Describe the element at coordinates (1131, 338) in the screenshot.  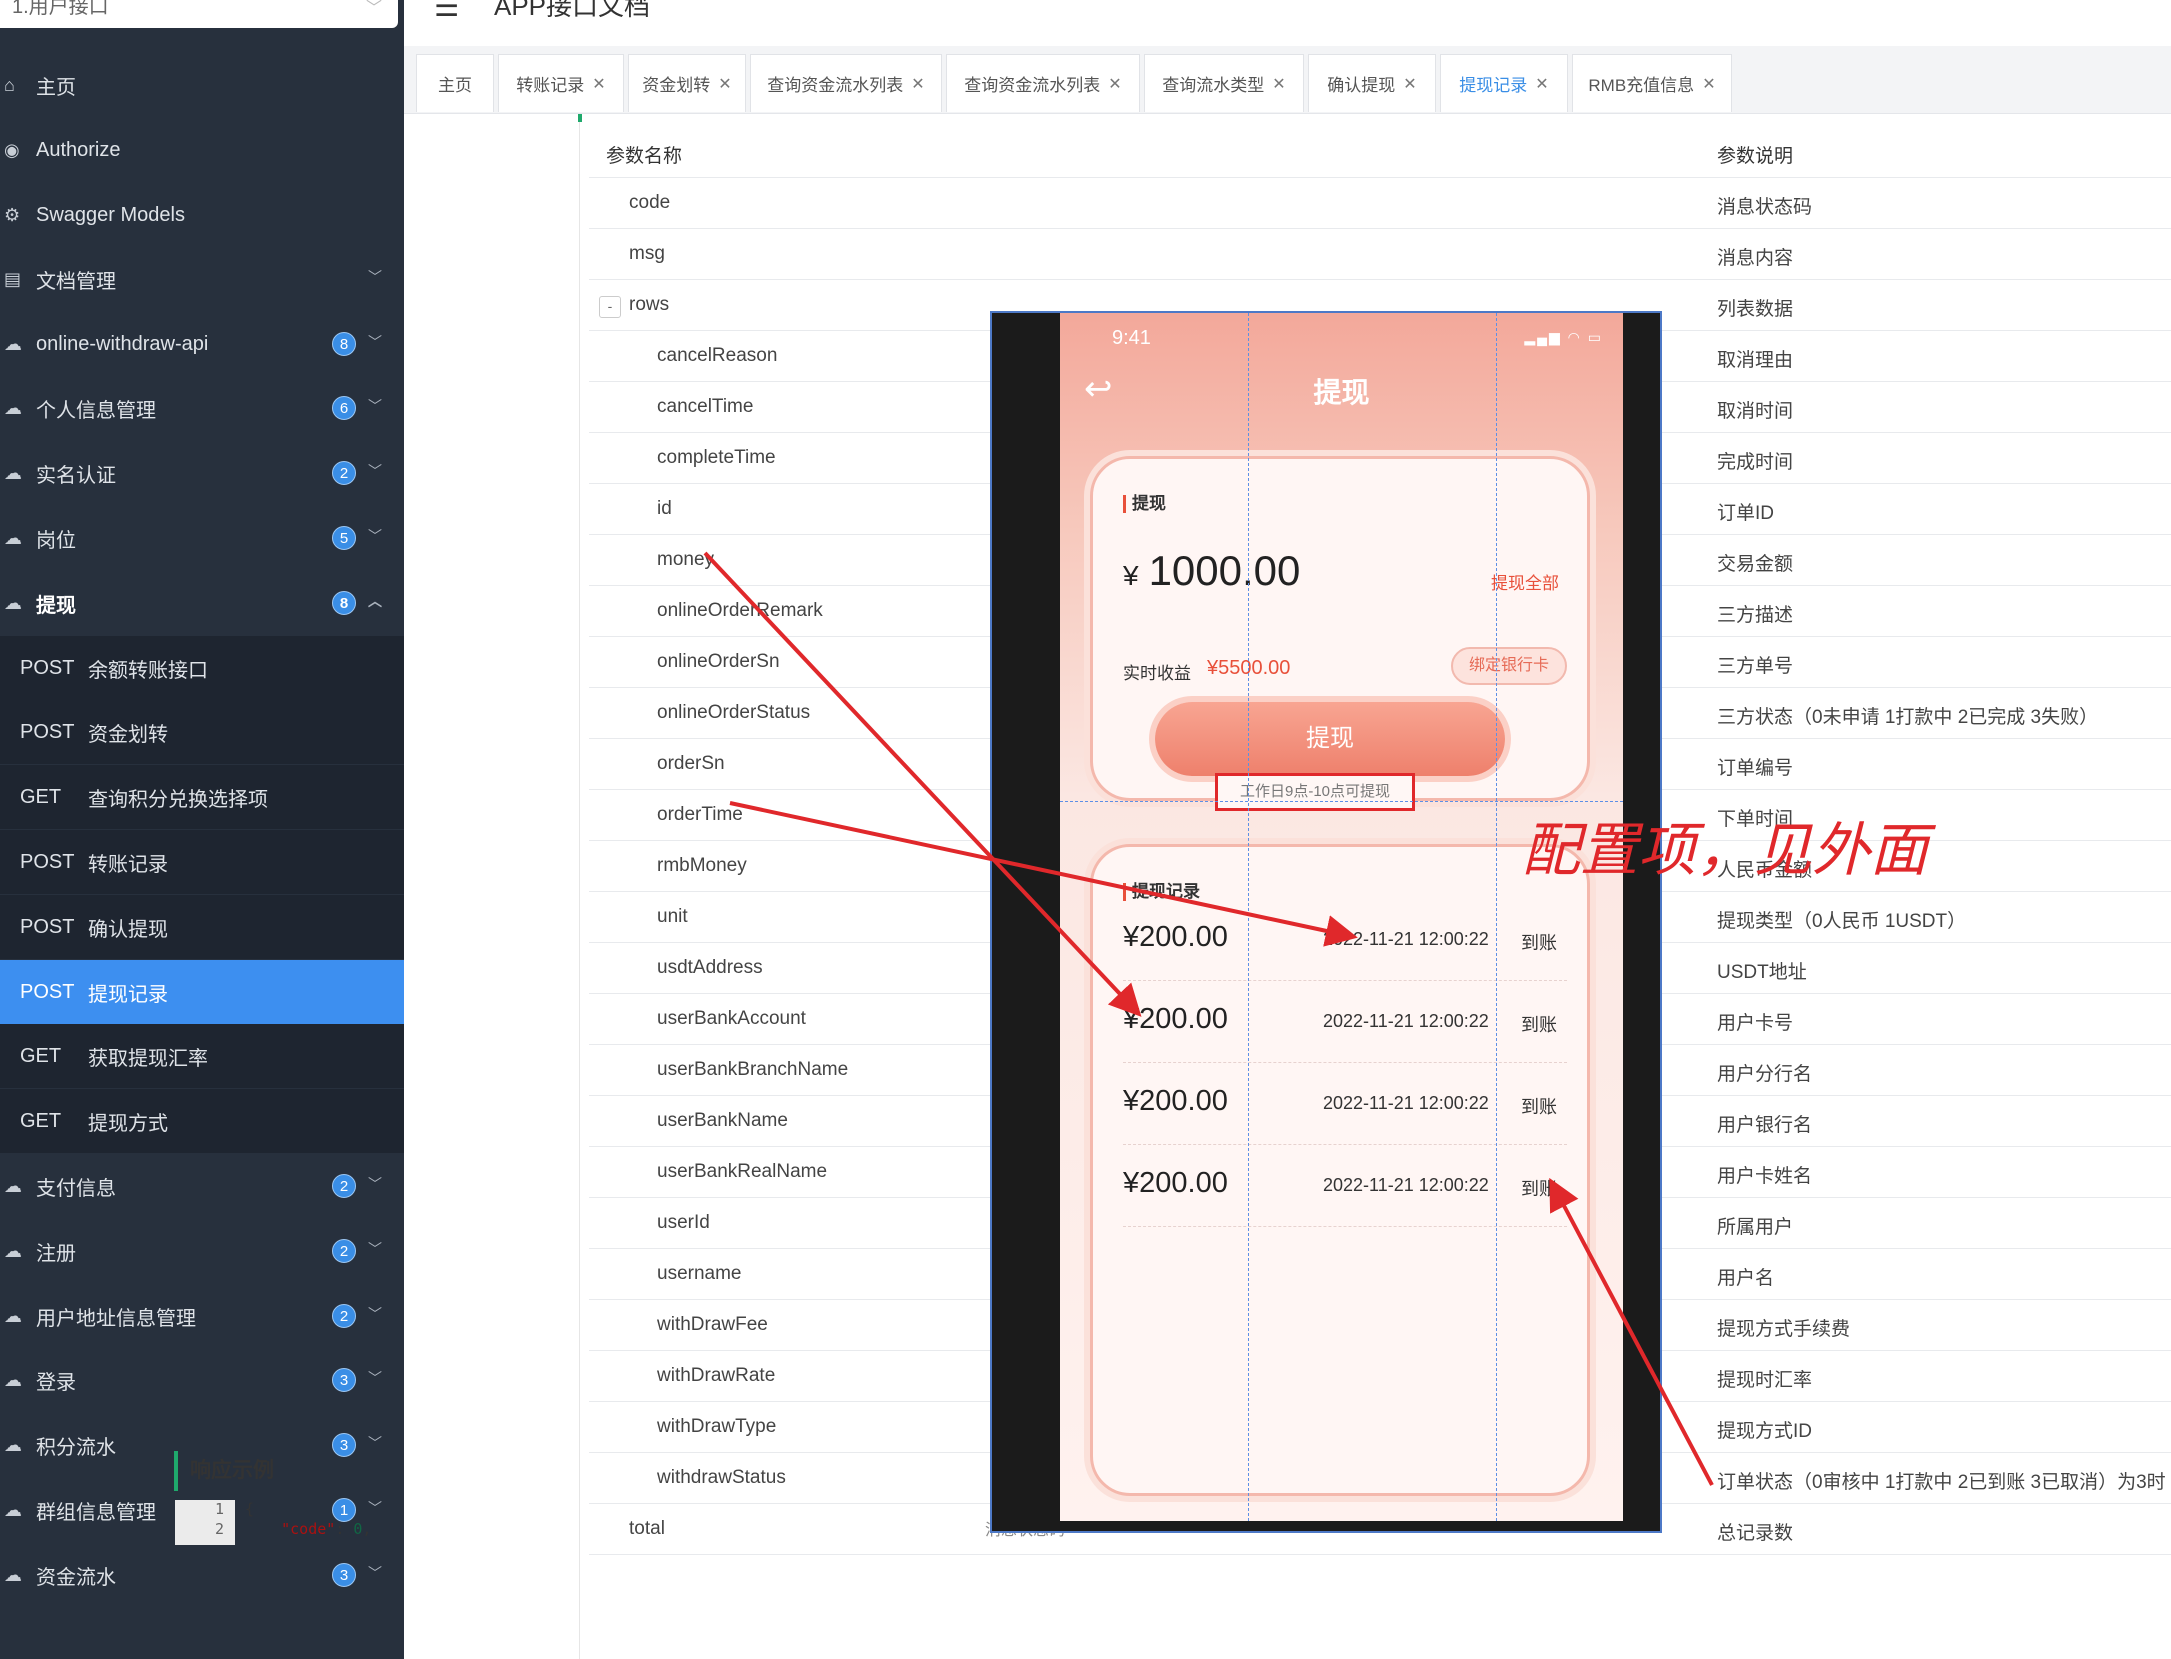
I see `status-time: 9:41` at that location.